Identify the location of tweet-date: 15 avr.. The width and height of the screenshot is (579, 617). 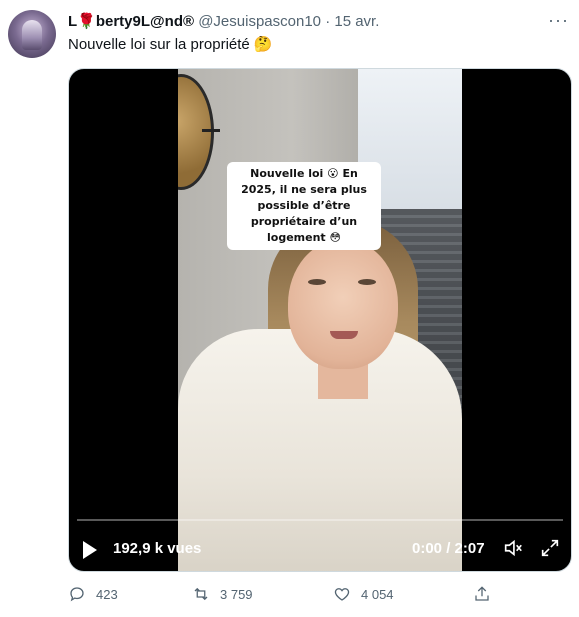
(356, 21).